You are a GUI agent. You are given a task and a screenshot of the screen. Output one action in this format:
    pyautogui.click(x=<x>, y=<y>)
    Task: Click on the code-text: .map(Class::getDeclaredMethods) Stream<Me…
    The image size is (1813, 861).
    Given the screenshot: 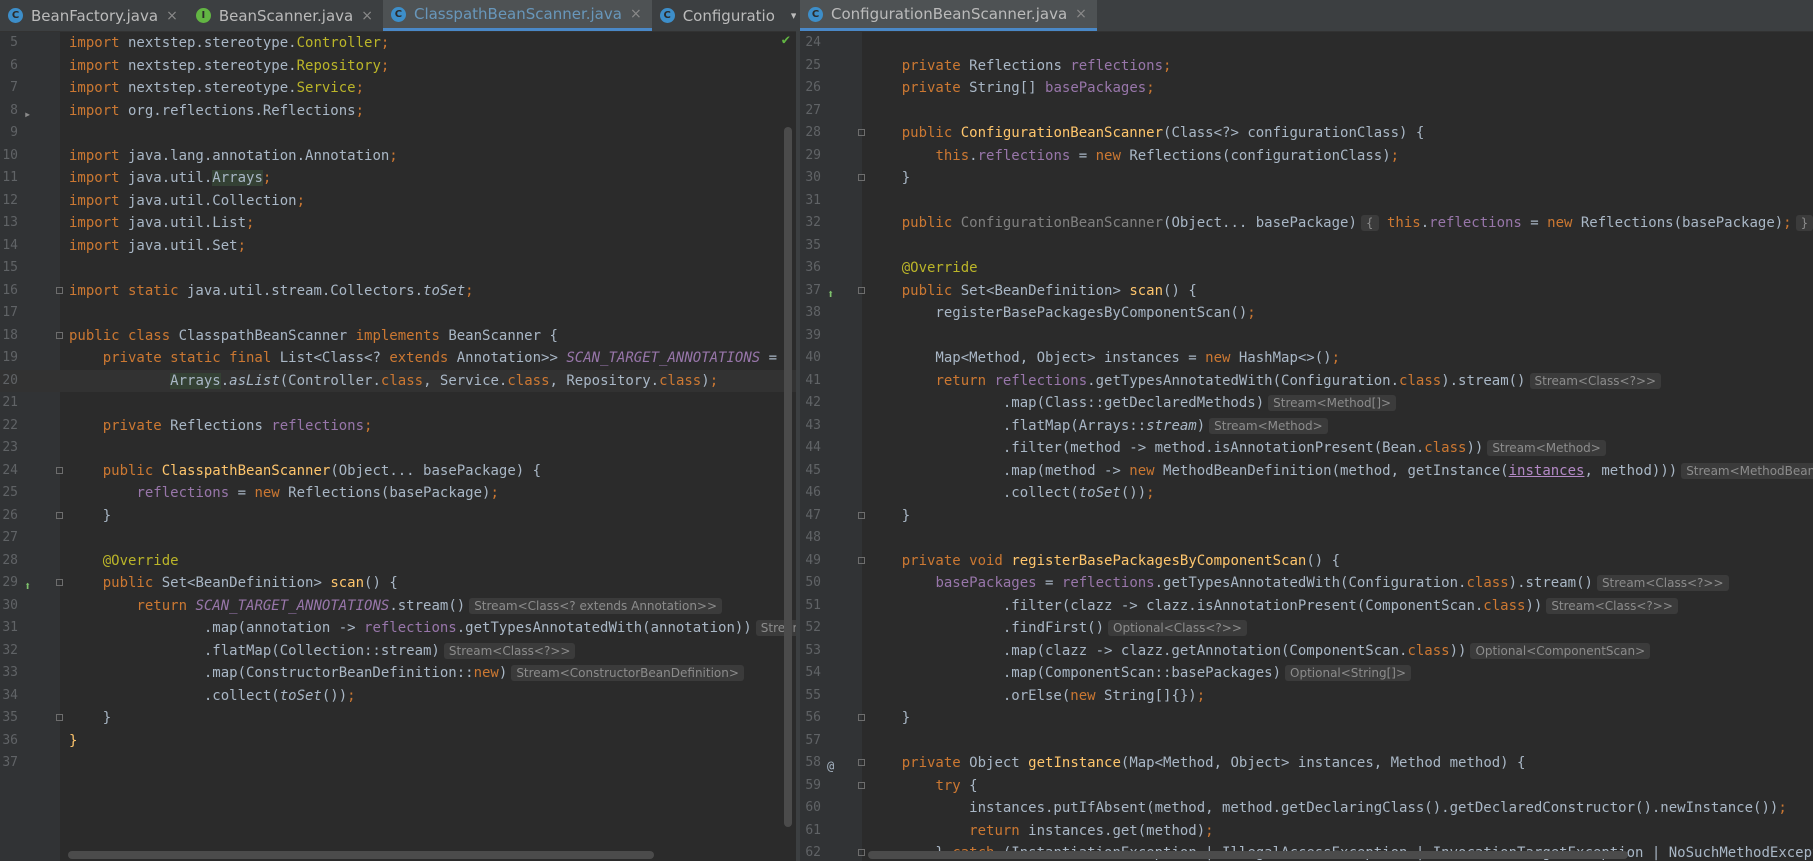 What is the action you would take?
    pyautogui.click(x=1132, y=403)
    